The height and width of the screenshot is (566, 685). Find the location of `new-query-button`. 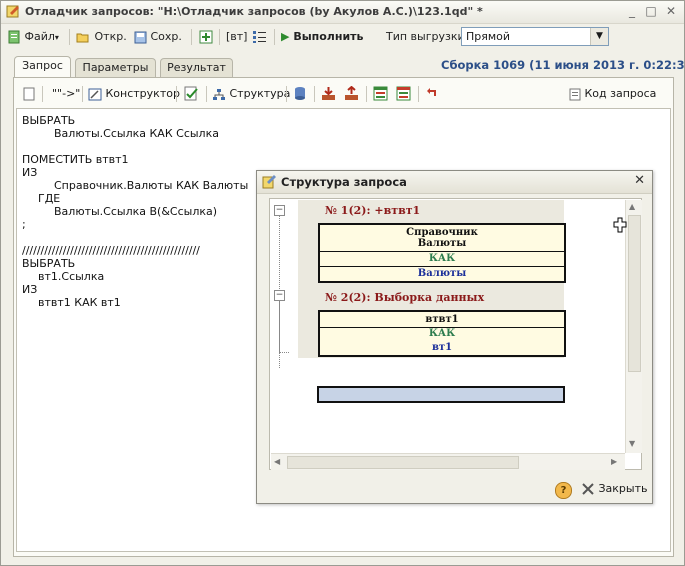

new-query-button is located at coordinates (29, 95).